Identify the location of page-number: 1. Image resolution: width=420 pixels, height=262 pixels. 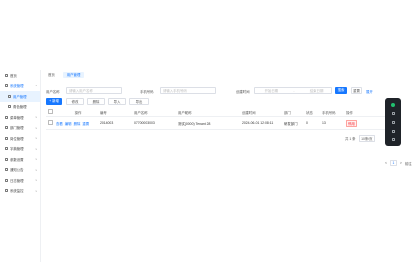
(393, 163).